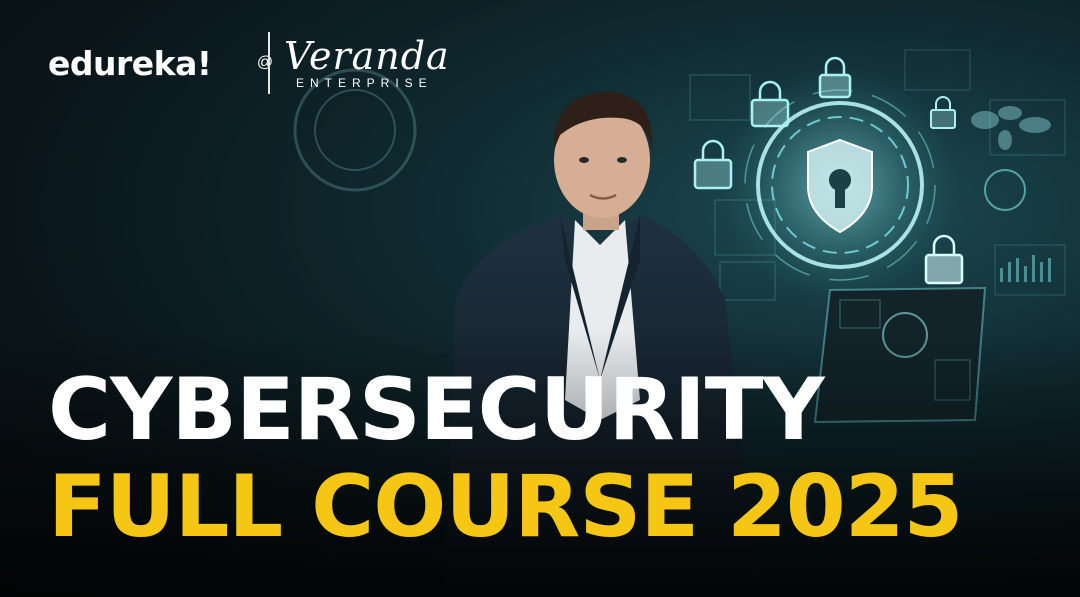 The height and width of the screenshot is (597, 1080). I want to click on logo-divider, so click(269, 63).